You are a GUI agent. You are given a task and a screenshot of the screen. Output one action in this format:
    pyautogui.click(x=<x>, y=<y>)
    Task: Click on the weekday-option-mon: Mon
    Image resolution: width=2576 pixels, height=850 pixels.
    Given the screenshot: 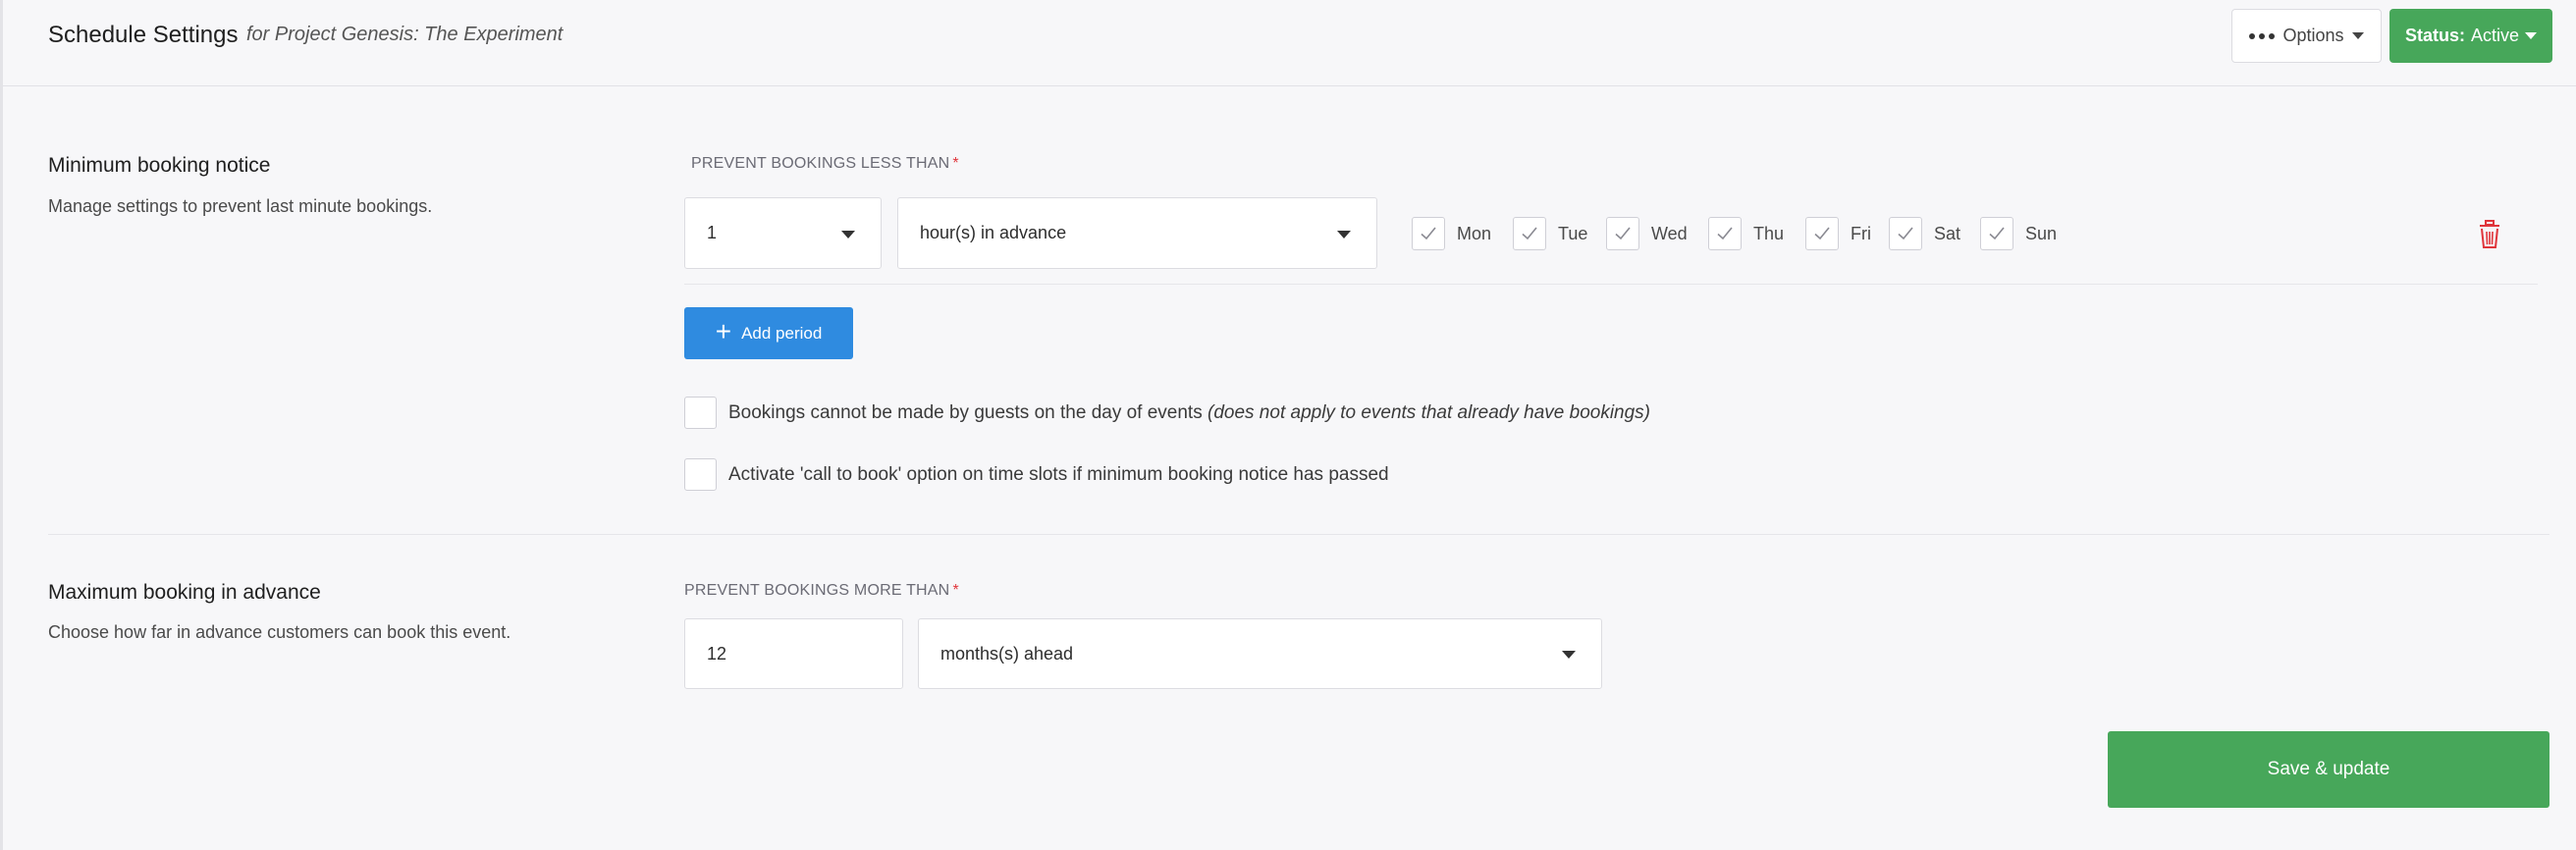 What is the action you would take?
    pyautogui.click(x=1451, y=233)
    